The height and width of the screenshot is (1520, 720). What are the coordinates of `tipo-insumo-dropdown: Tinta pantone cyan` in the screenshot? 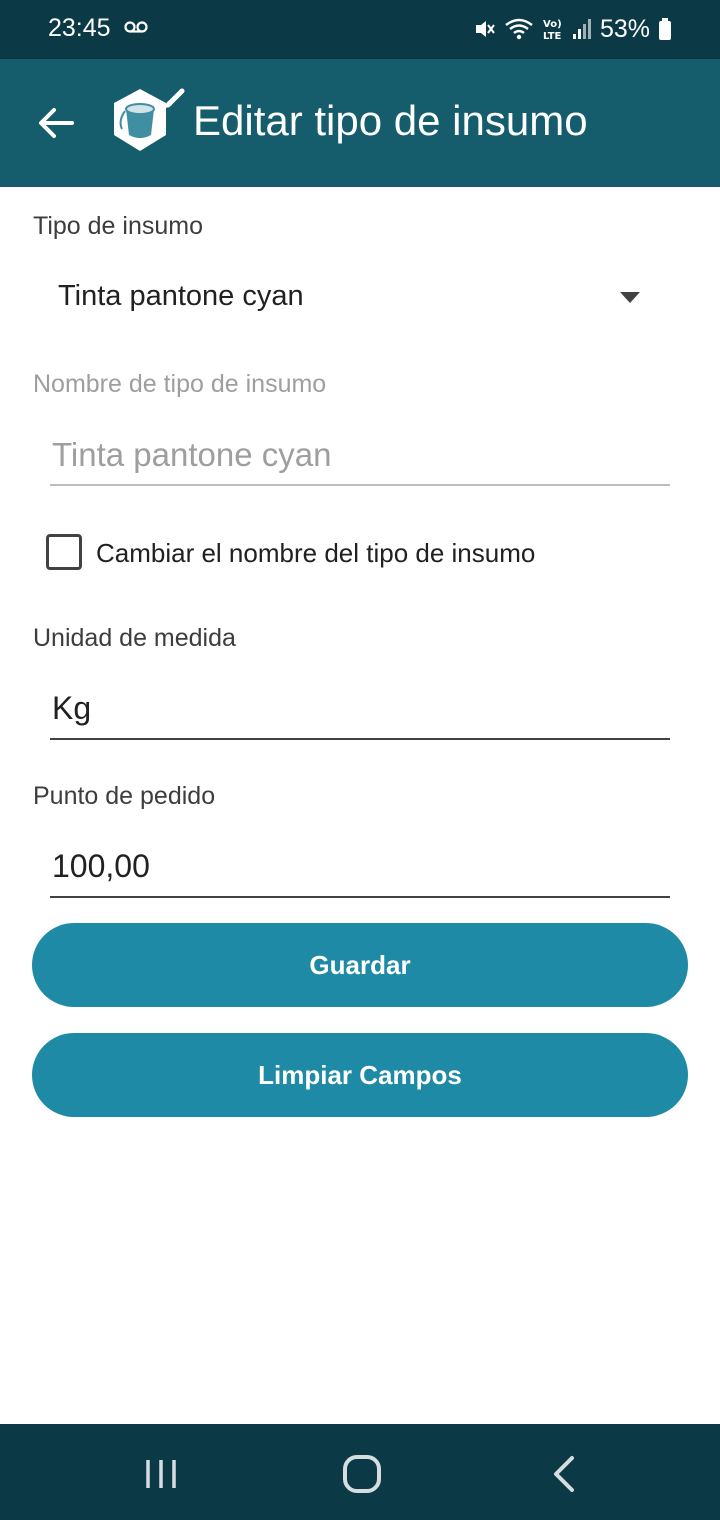 It's located at (350, 297).